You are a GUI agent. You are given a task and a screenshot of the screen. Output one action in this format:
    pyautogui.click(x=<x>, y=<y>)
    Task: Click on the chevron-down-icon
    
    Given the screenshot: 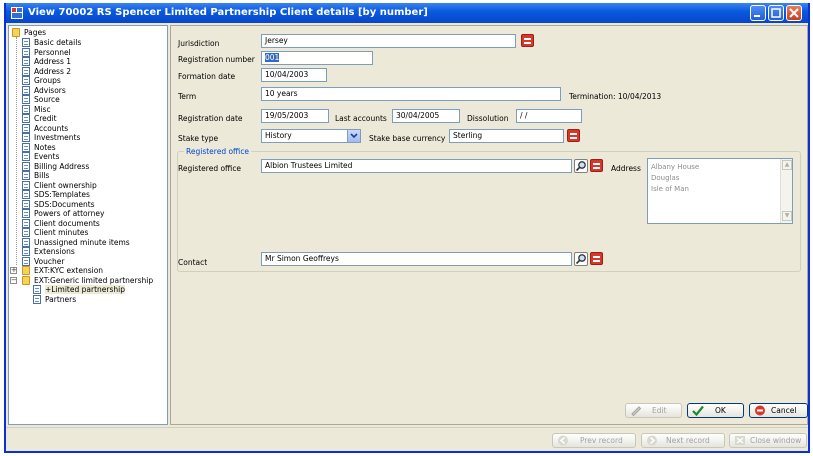 What is the action you would take?
    pyautogui.click(x=354, y=136)
    